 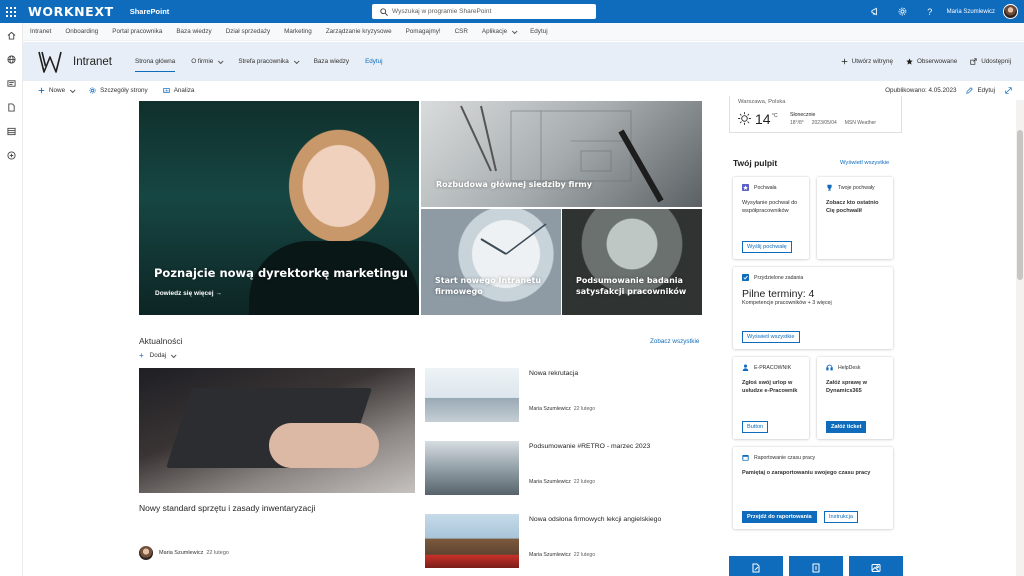 What do you see at coordinates (860, 123) in the screenshot?
I see `weather-source: MSN Weather` at bounding box center [860, 123].